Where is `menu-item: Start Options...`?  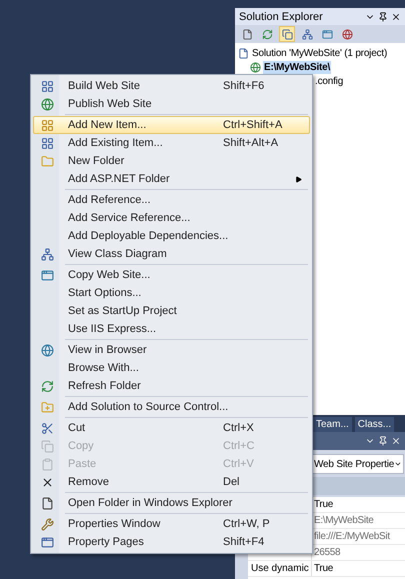 menu-item: Start Options... is located at coordinates (171, 293).